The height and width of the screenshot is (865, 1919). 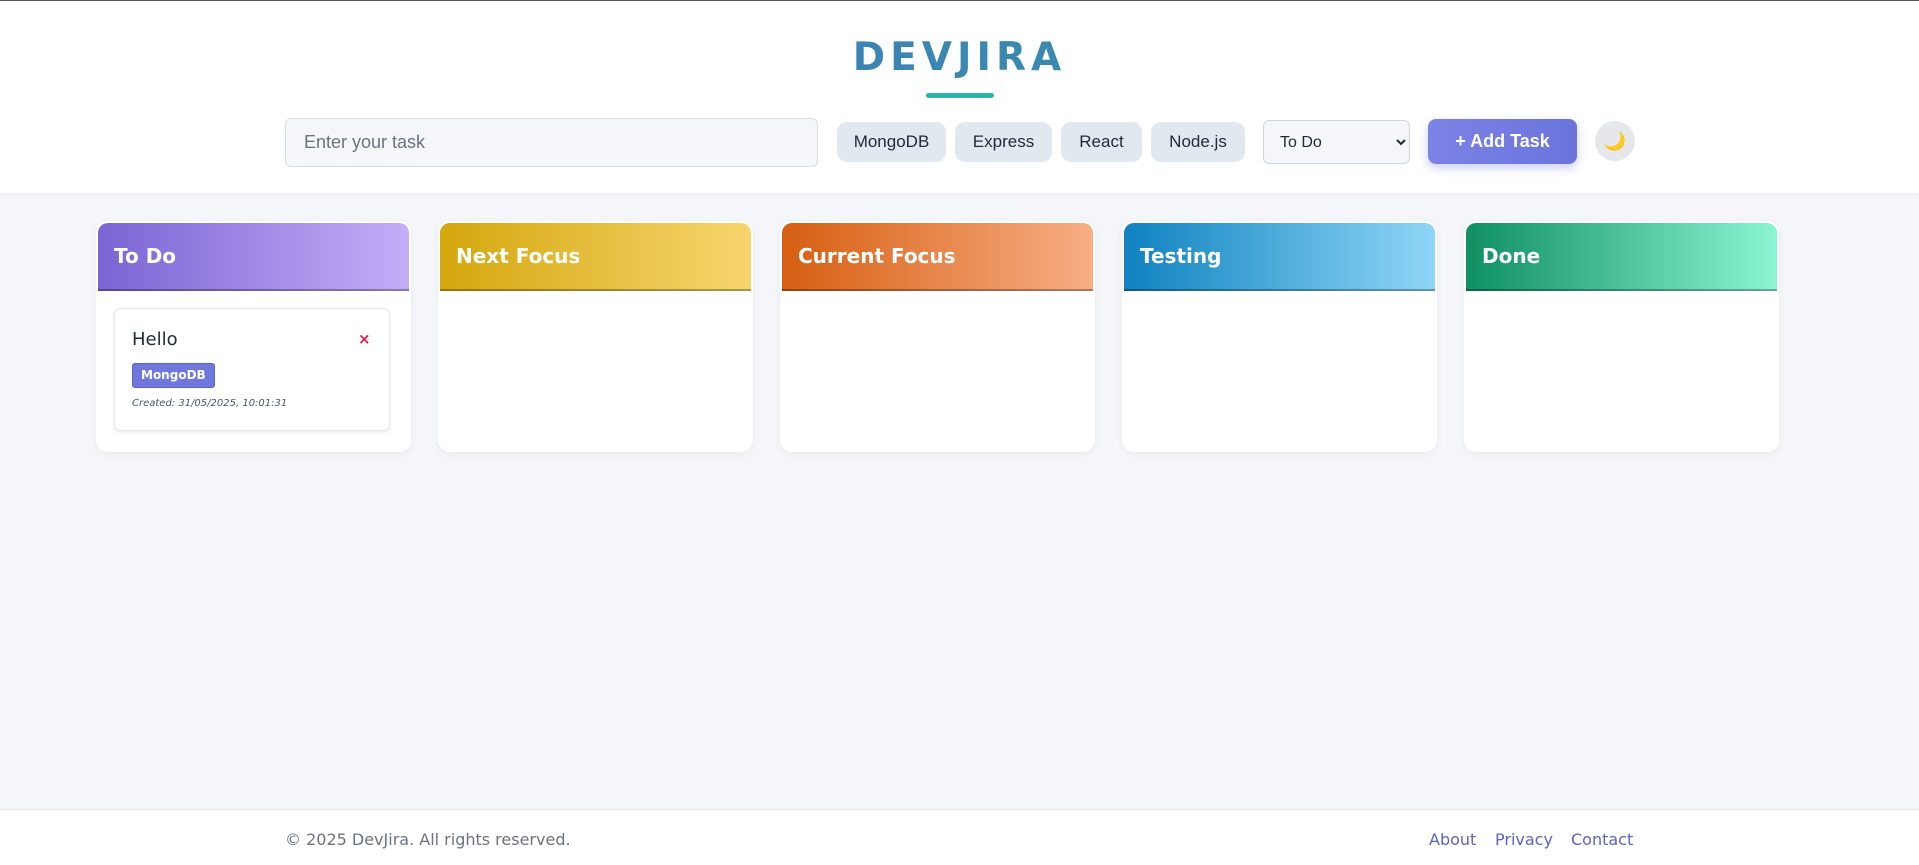 What do you see at coordinates (937, 336) in the screenshot?
I see `column-current-focus: Current Focus` at bounding box center [937, 336].